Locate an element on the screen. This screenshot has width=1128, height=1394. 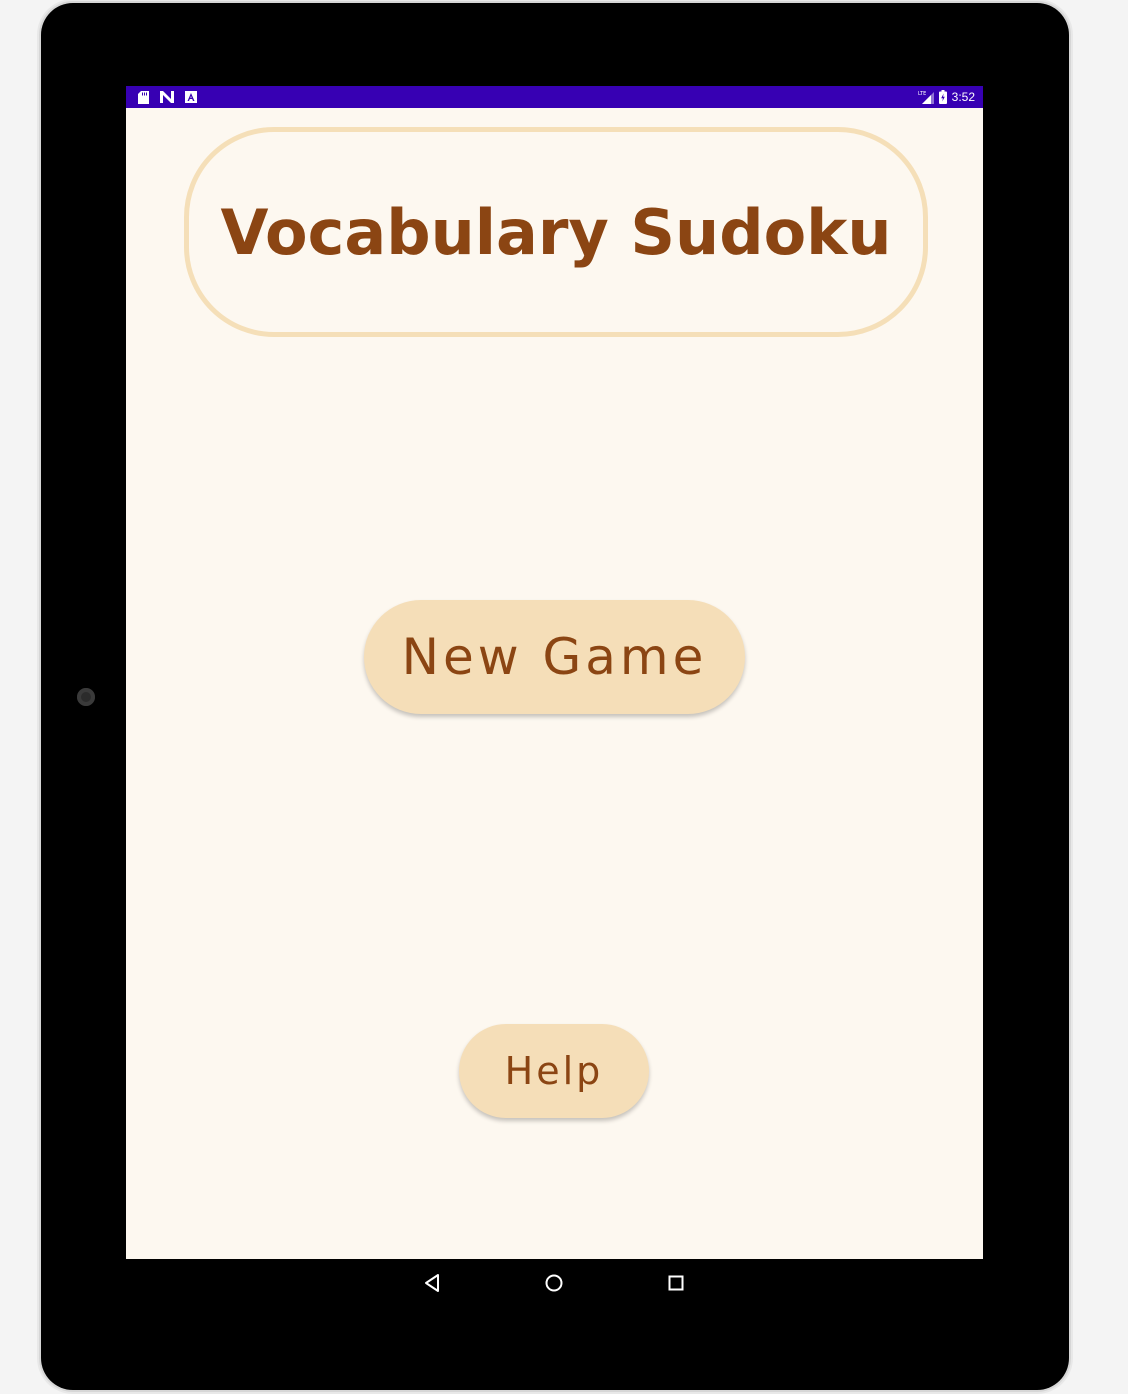
home-icon is located at coordinates (554, 1283).